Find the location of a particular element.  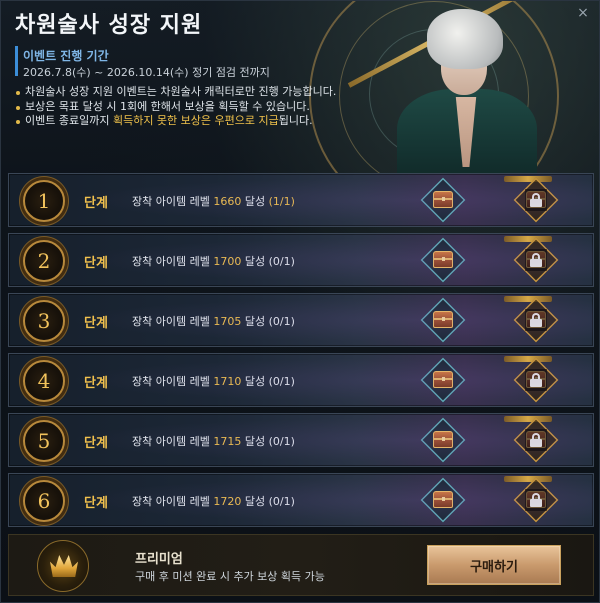

stage-number: 6 is located at coordinates (44, 501).